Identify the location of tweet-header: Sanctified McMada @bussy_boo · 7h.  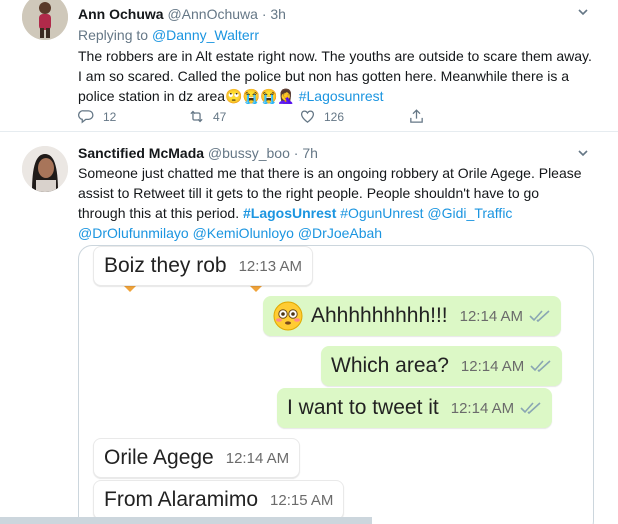
(198, 153).